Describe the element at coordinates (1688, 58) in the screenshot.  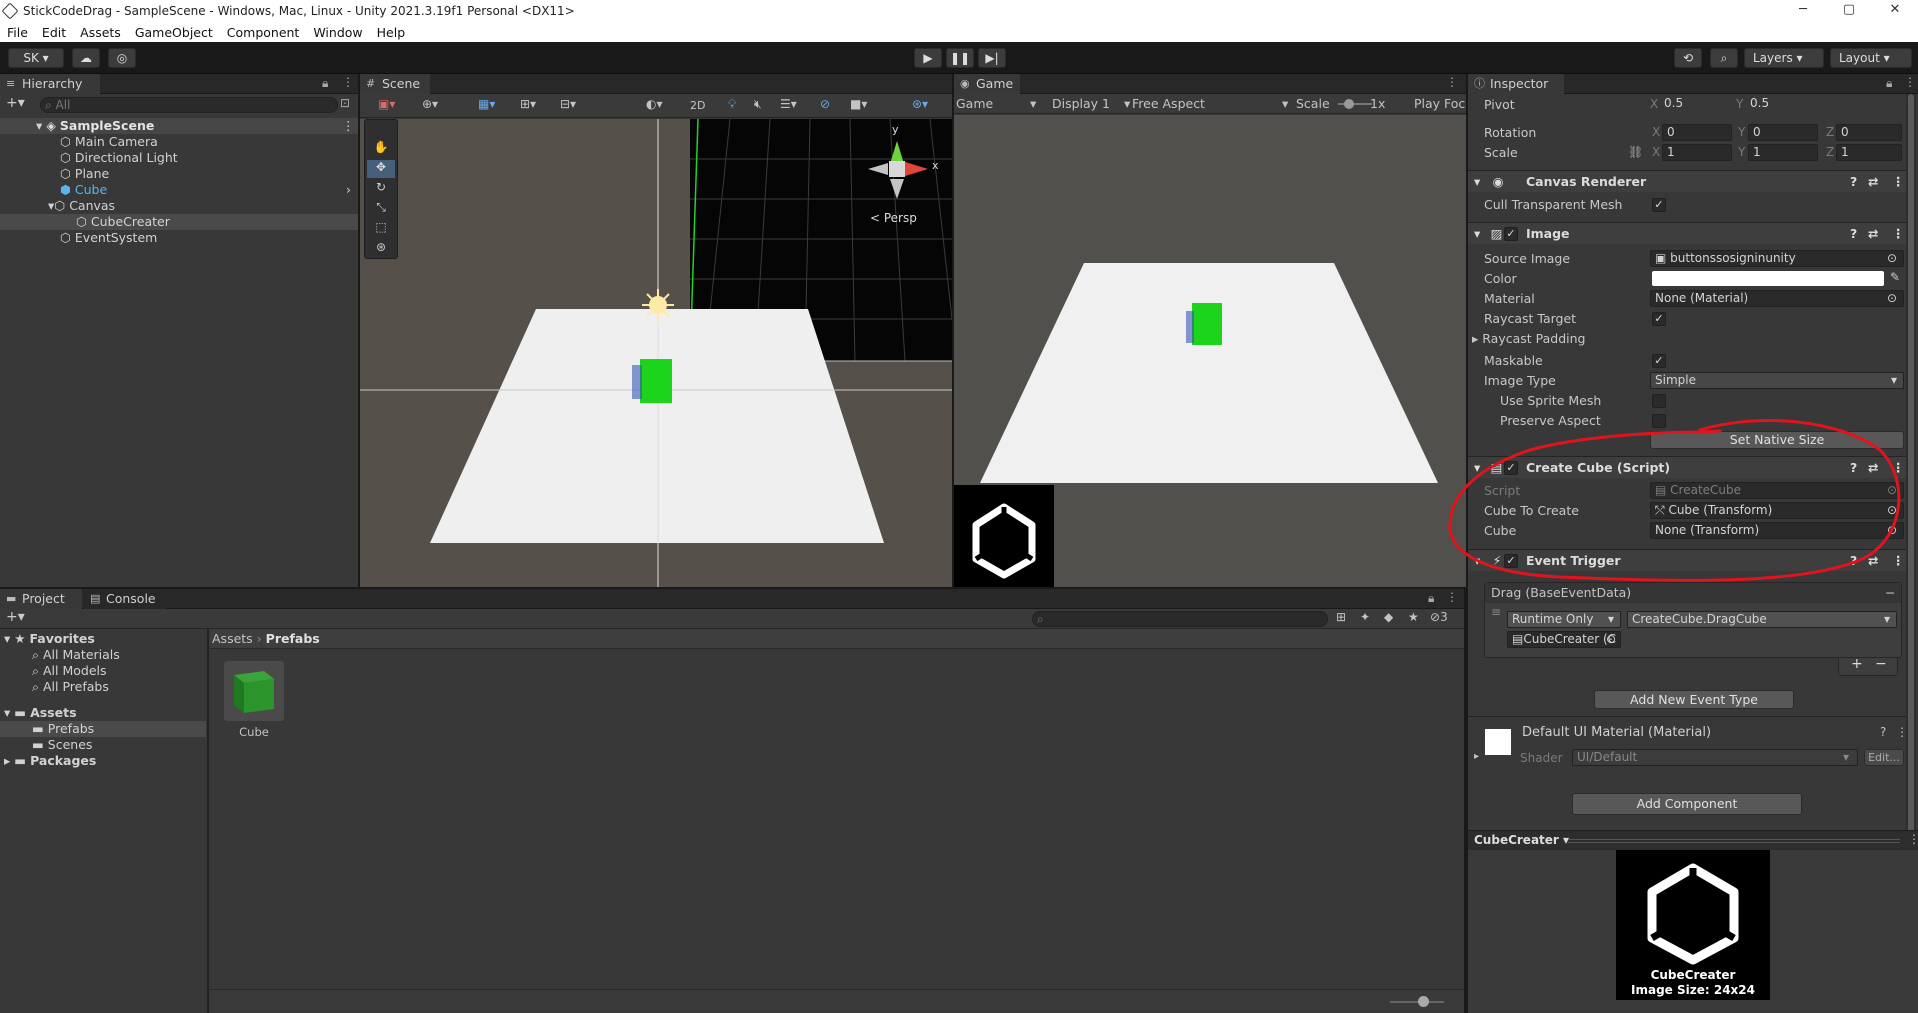
I see `history-button: ⟲` at that location.